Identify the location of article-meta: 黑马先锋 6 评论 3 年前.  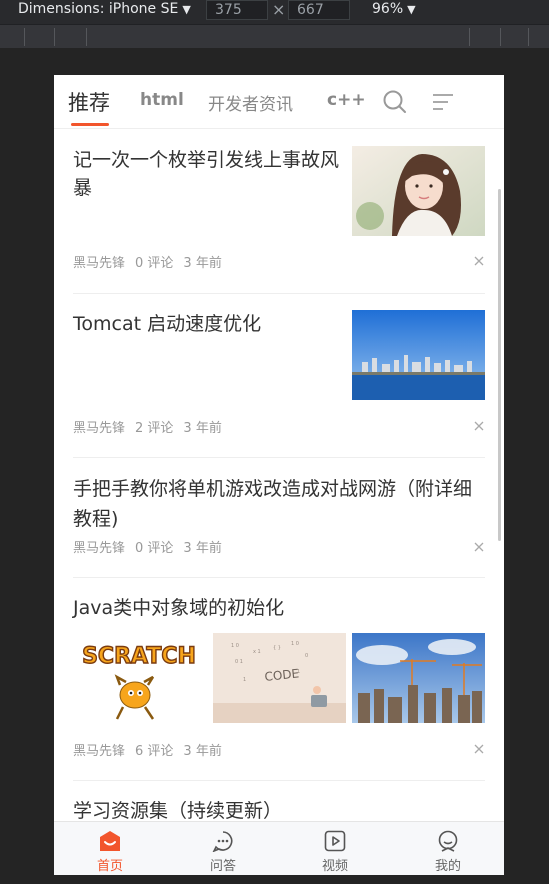
(152, 749).